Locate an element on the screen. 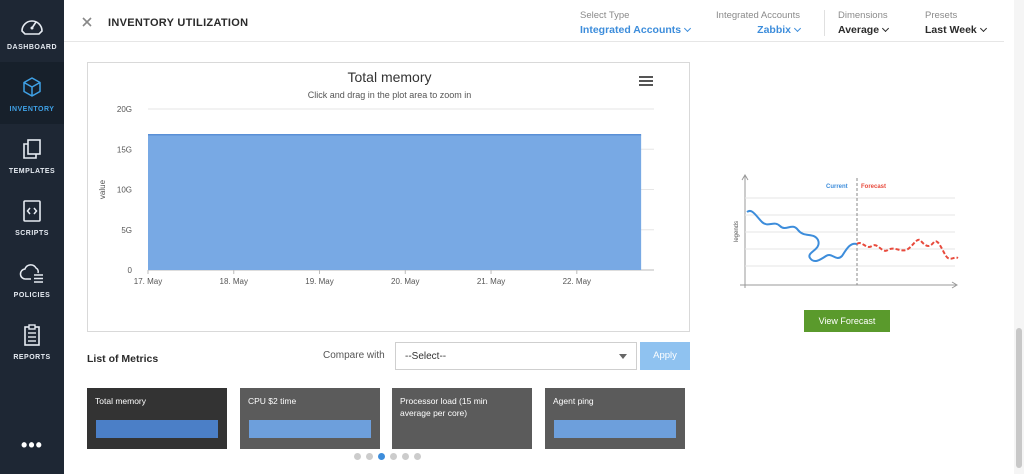  sidebar-item-scripts: SCRIPTS is located at coordinates (32, 217).